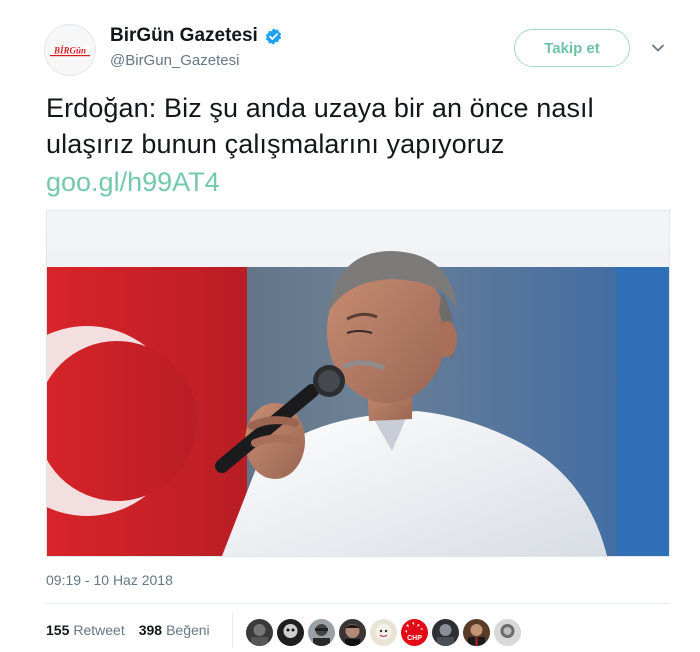 This screenshot has width=700, height=652. What do you see at coordinates (184, 36) in the screenshot?
I see `account-display-name: BirGün Gazetesi` at bounding box center [184, 36].